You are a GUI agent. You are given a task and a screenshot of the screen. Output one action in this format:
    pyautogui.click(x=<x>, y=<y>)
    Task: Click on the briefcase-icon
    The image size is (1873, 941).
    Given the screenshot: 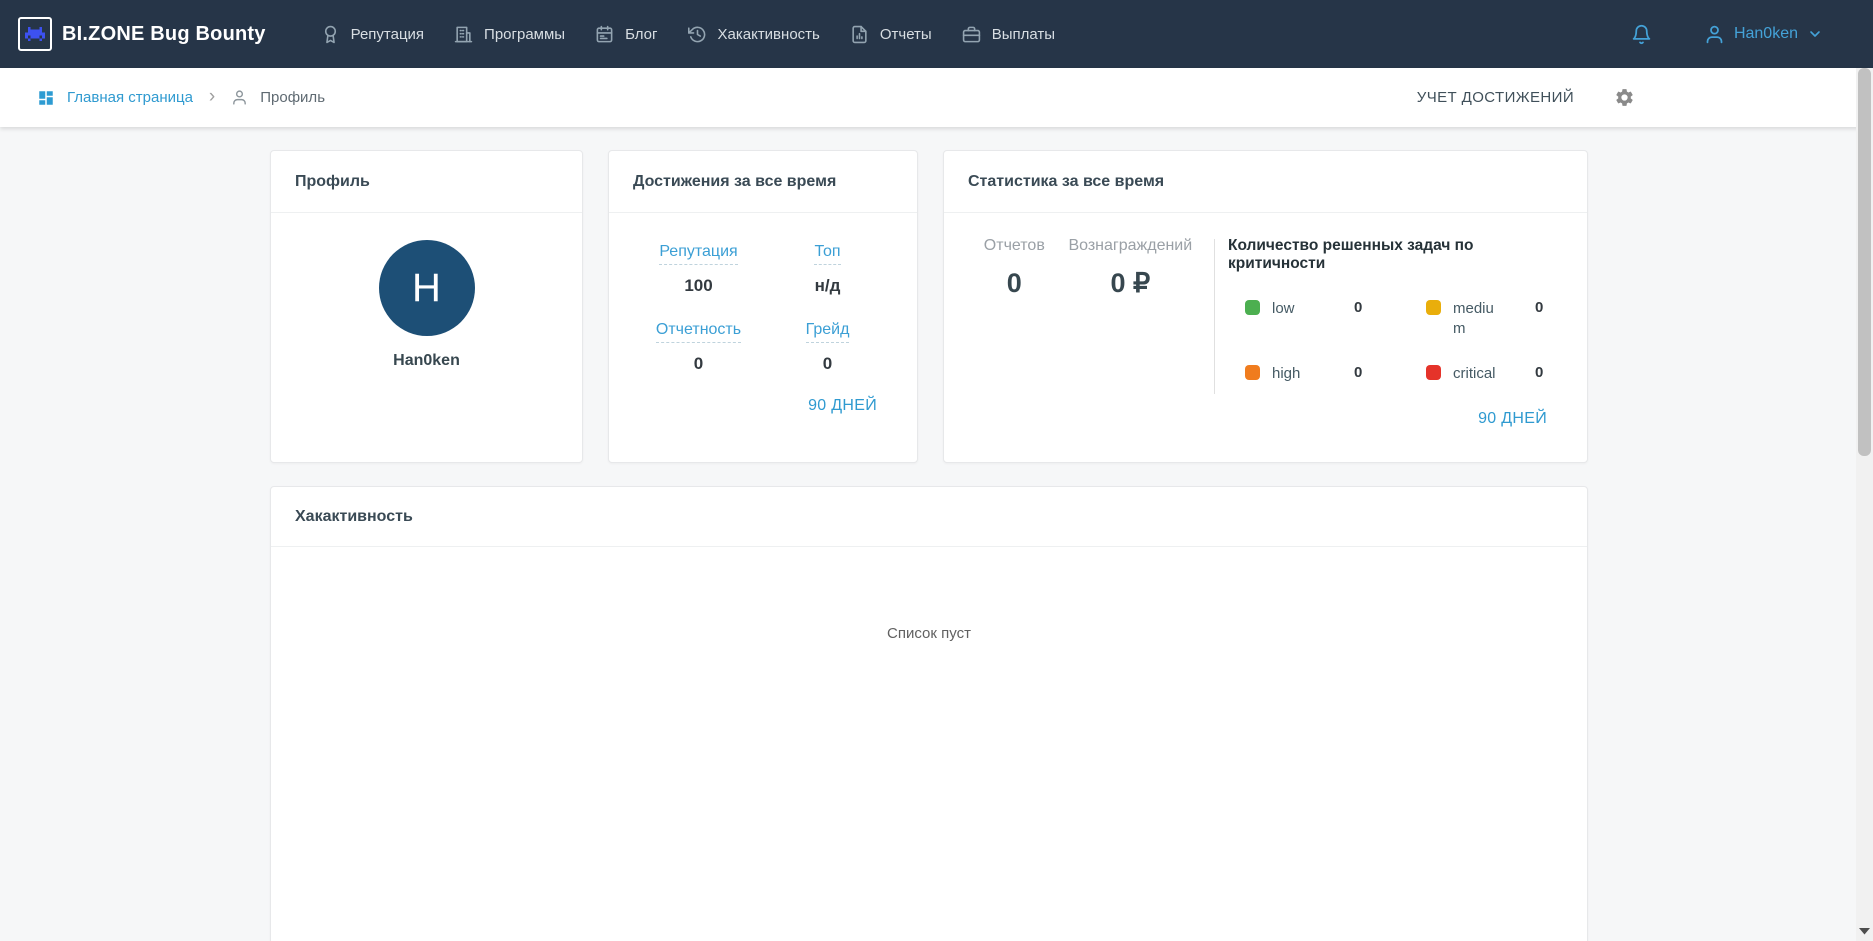 What is the action you would take?
    pyautogui.click(x=971, y=34)
    